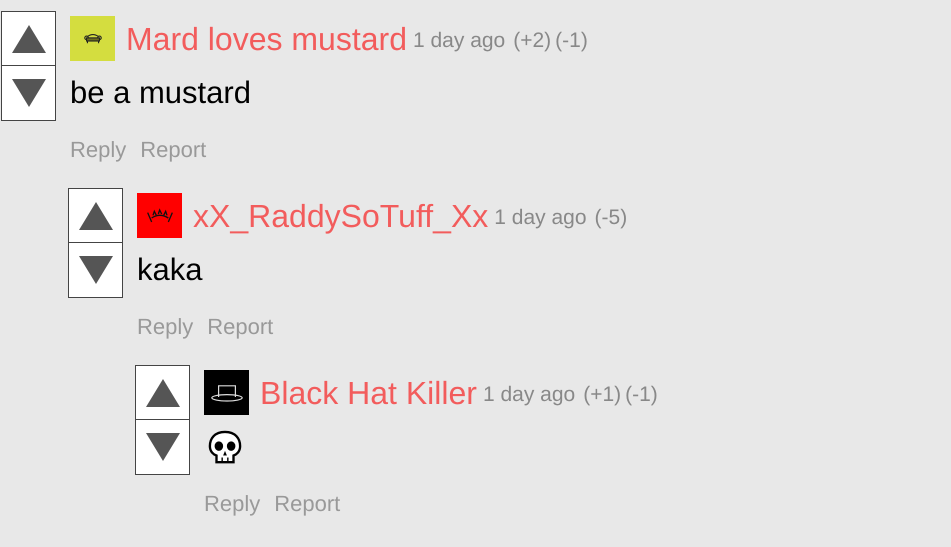 This screenshot has width=951, height=547. What do you see at coordinates (340, 216) in the screenshot?
I see `username-link: xX_RaddySoTuff_Xx` at bounding box center [340, 216].